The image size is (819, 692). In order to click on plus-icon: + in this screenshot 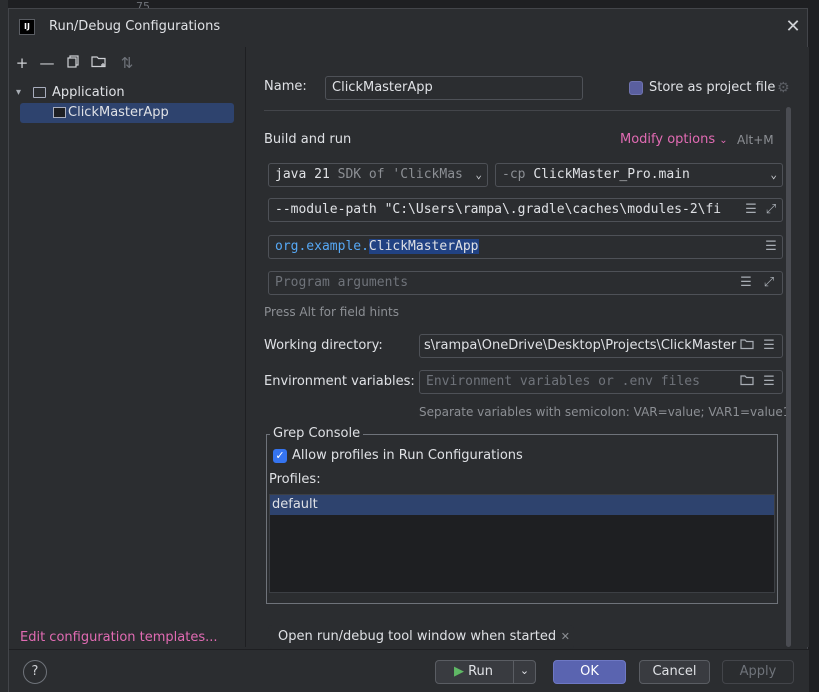, I will do `click(22, 63)`.